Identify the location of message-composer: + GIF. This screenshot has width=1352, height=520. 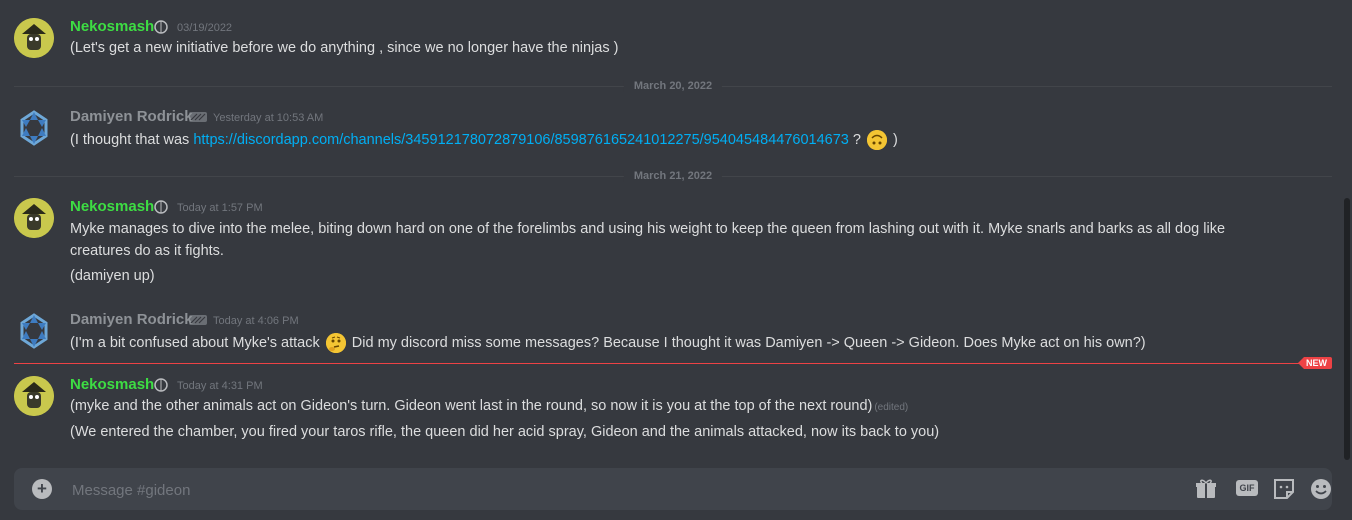
(673, 490).